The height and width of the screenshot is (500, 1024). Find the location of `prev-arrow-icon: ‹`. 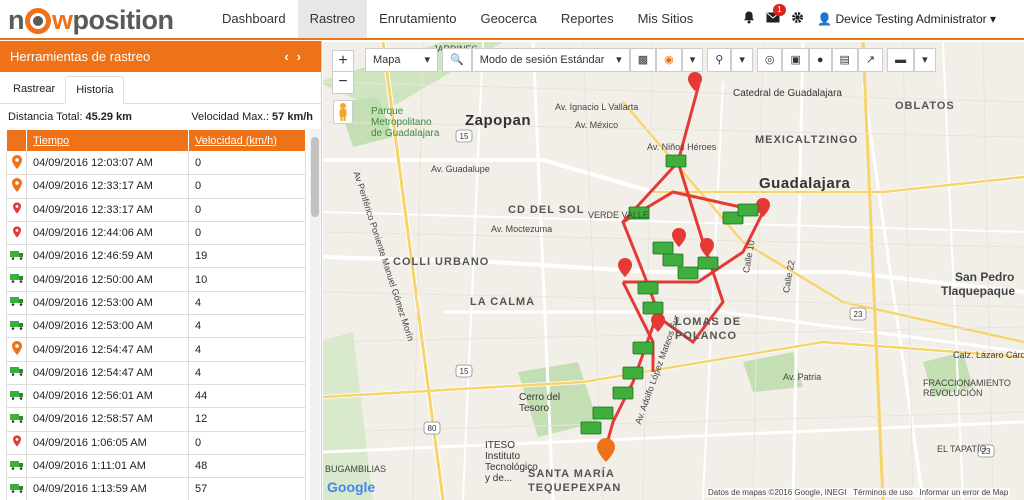

prev-arrow-icon: ‹ is located at coordinates (290, 56).